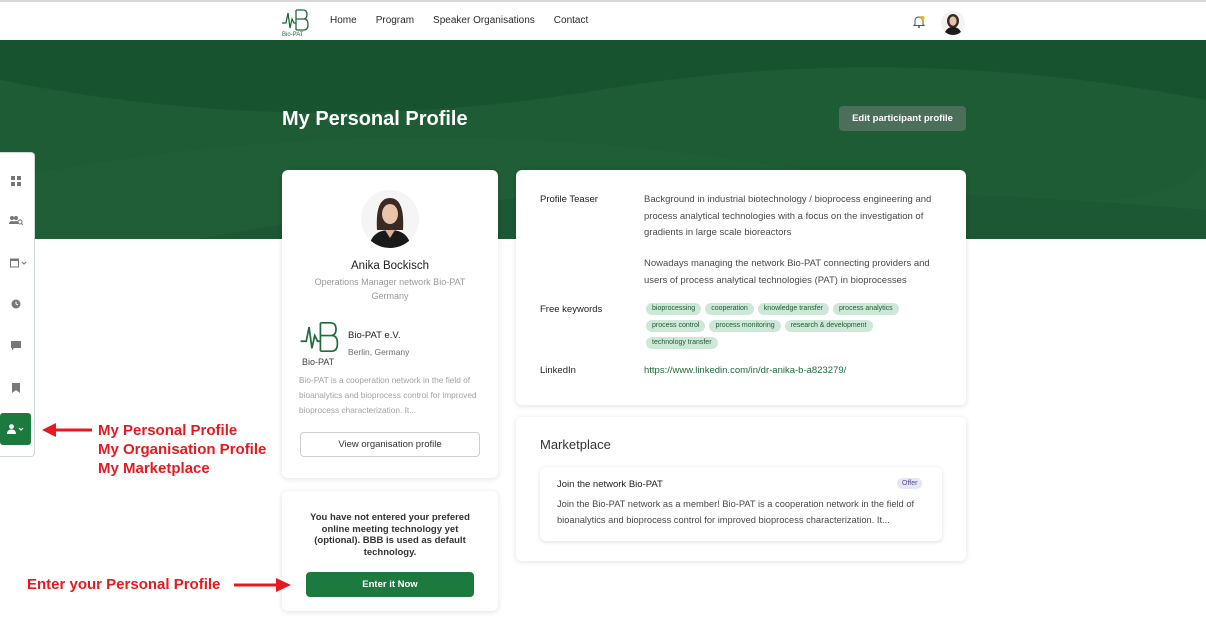  Describe the element at coordinates (390, 296) in the screenshot. I see `profile-location: Germany` at that location.